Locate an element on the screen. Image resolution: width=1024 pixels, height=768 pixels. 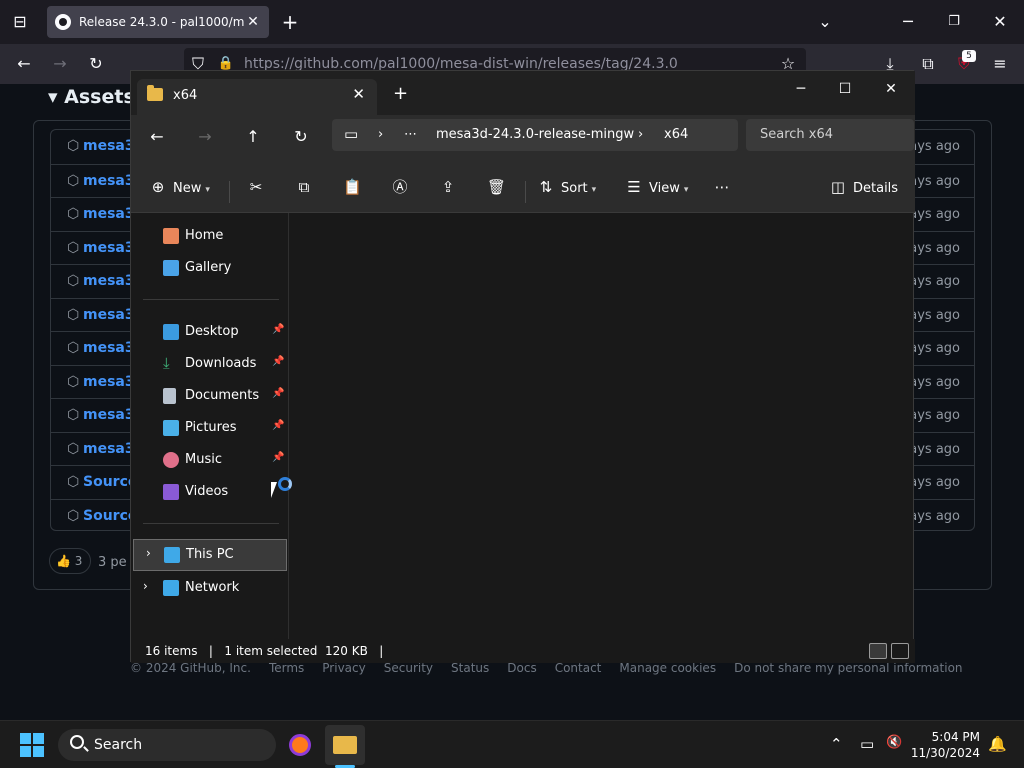
reload-icon: ↻ is located at coordinates (96, 64).